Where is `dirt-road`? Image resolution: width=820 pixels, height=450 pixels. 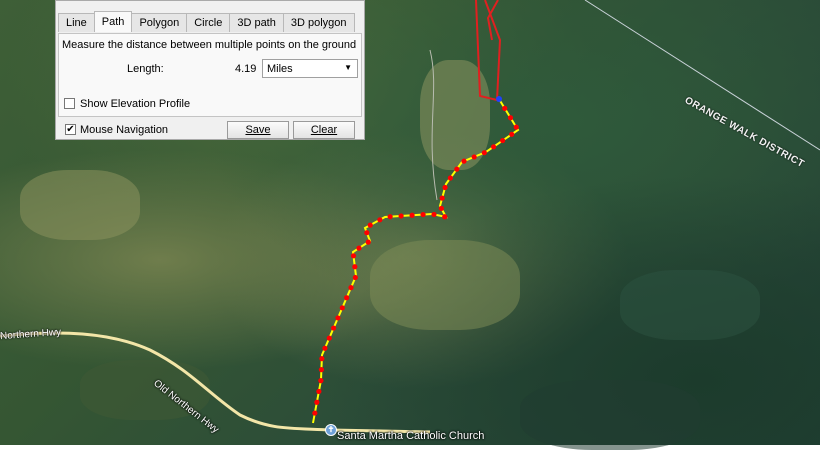 dirt-road is located at coordinates (433, 125).